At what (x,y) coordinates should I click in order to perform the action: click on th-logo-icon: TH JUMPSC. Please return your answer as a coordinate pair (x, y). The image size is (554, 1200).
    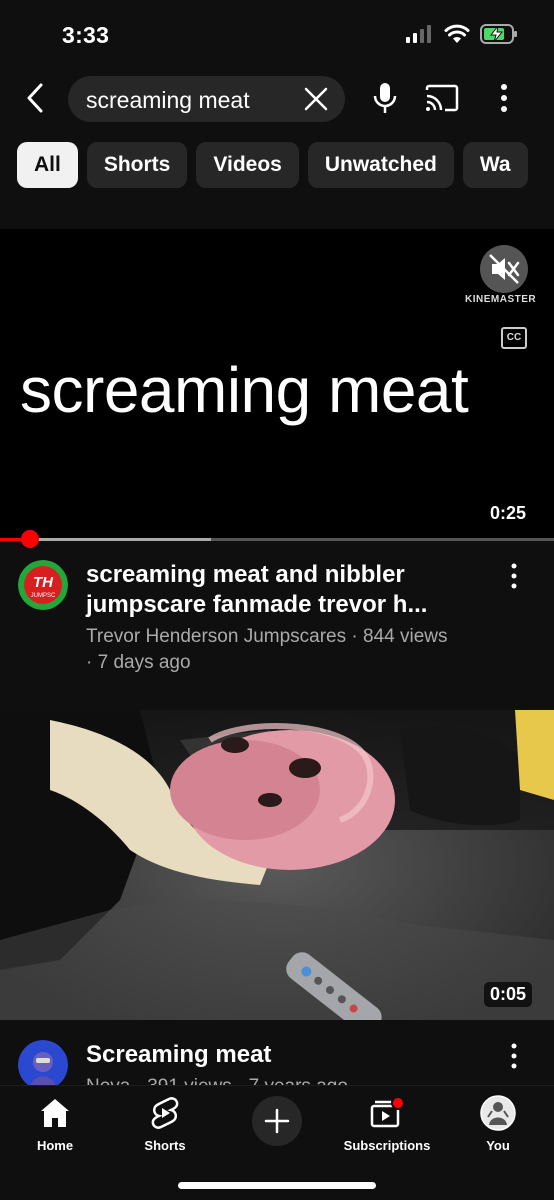
    Looking at the image, I should click on (43, 585).